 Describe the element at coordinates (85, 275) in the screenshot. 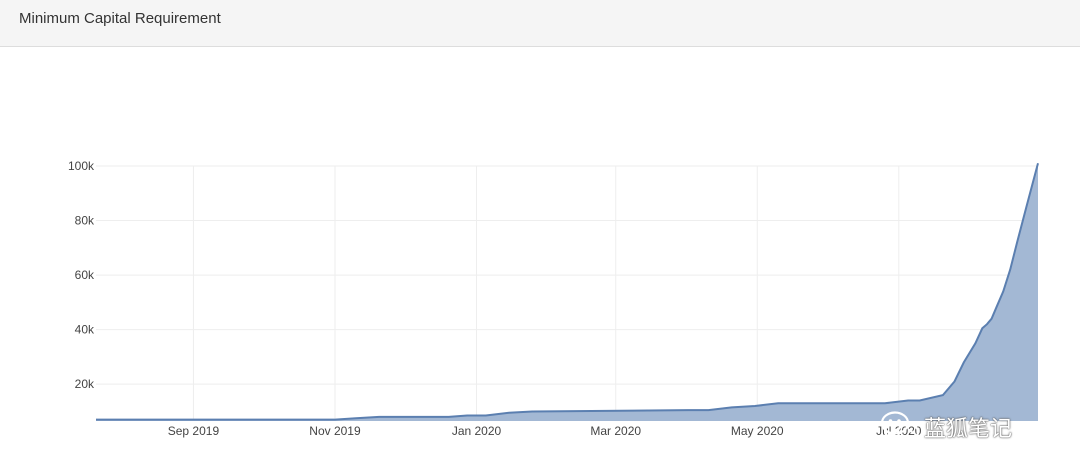

I see `y-tick-label: 60k` at that location.